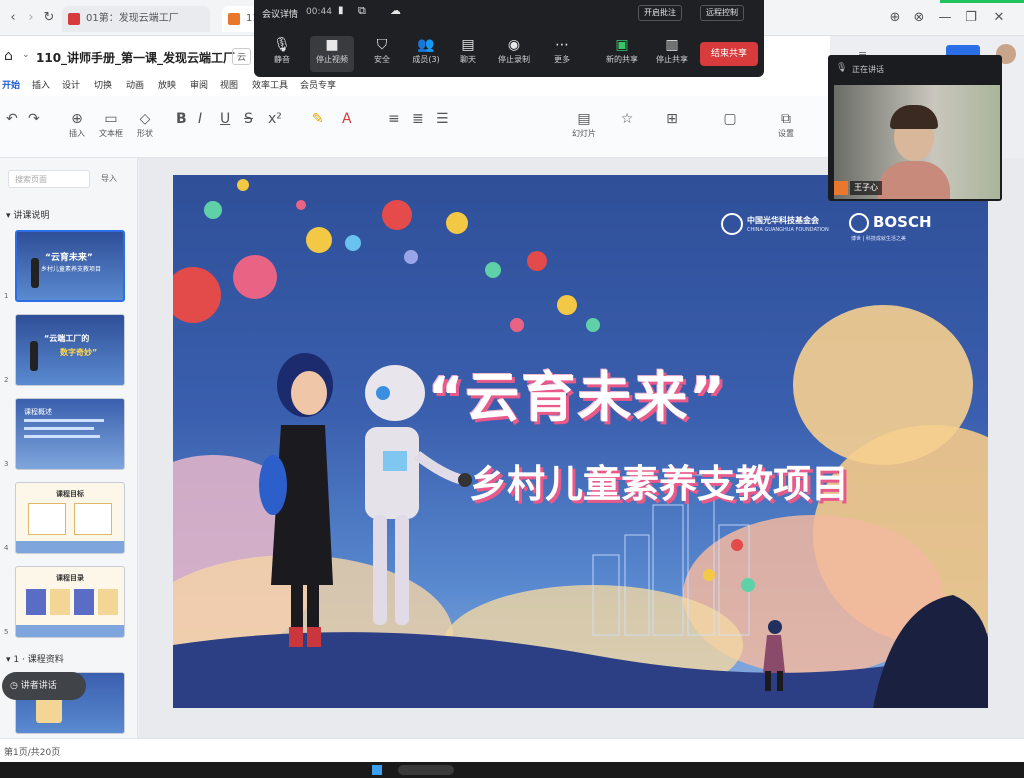 The height and width of the screenshot is (778, 1024). I want to click on home-icon: ⌂, so click(8, 56).